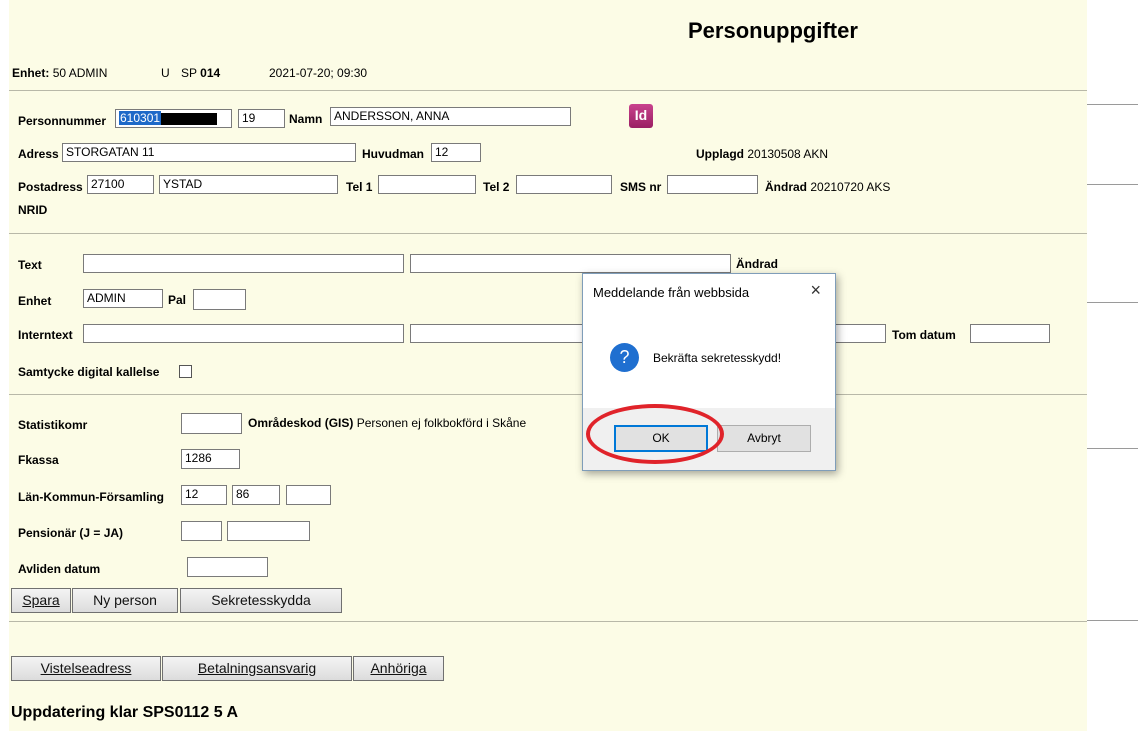 Image resolution: width=1138 pixels, height=731 pixels. I want to click on tom-datum-input, so click(1010, 333).